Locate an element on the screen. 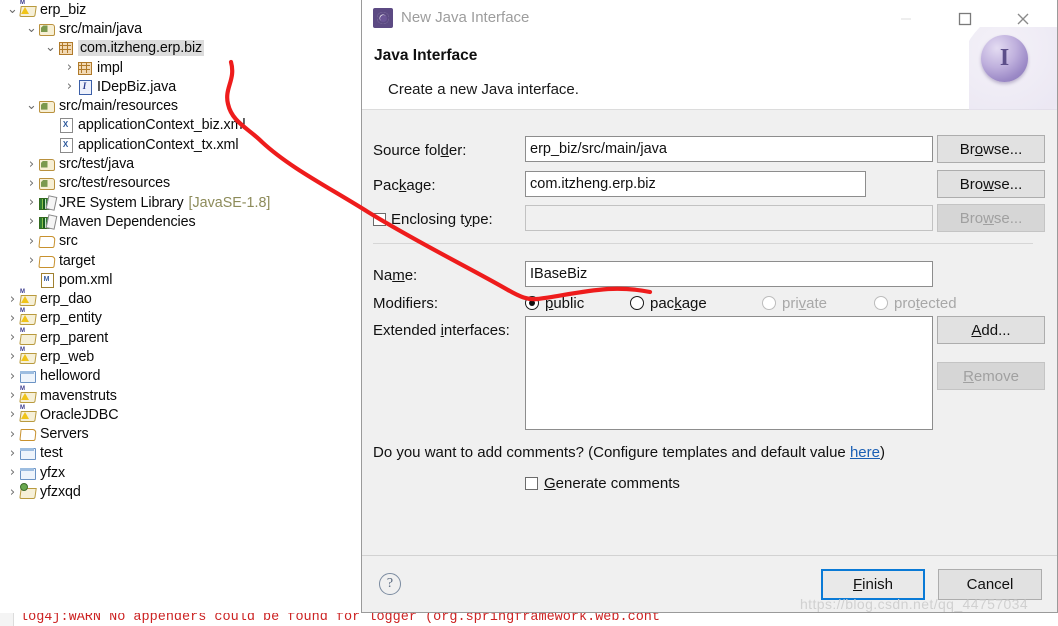 Image resolution: width=1058 pixels, height=626 pixels. tree-item-label: erp_dao is located at coordinates (66, 299).